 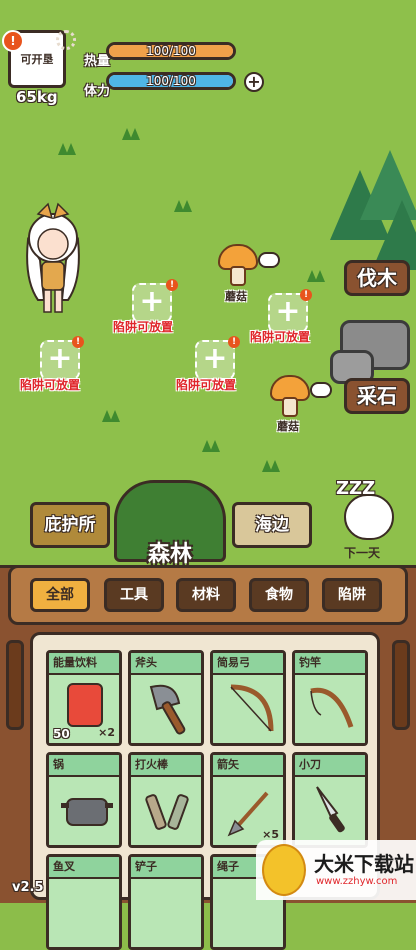 I want to click on item-card-knife: 小刀, so click(x=330, y=800).